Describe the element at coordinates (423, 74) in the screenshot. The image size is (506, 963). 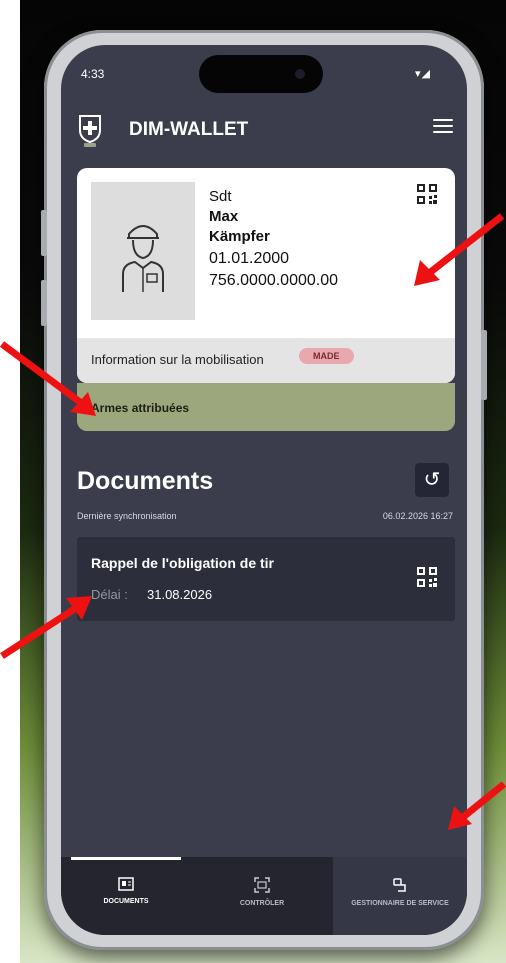
I see `signal-wifi-icon: ▾◢` at that location.